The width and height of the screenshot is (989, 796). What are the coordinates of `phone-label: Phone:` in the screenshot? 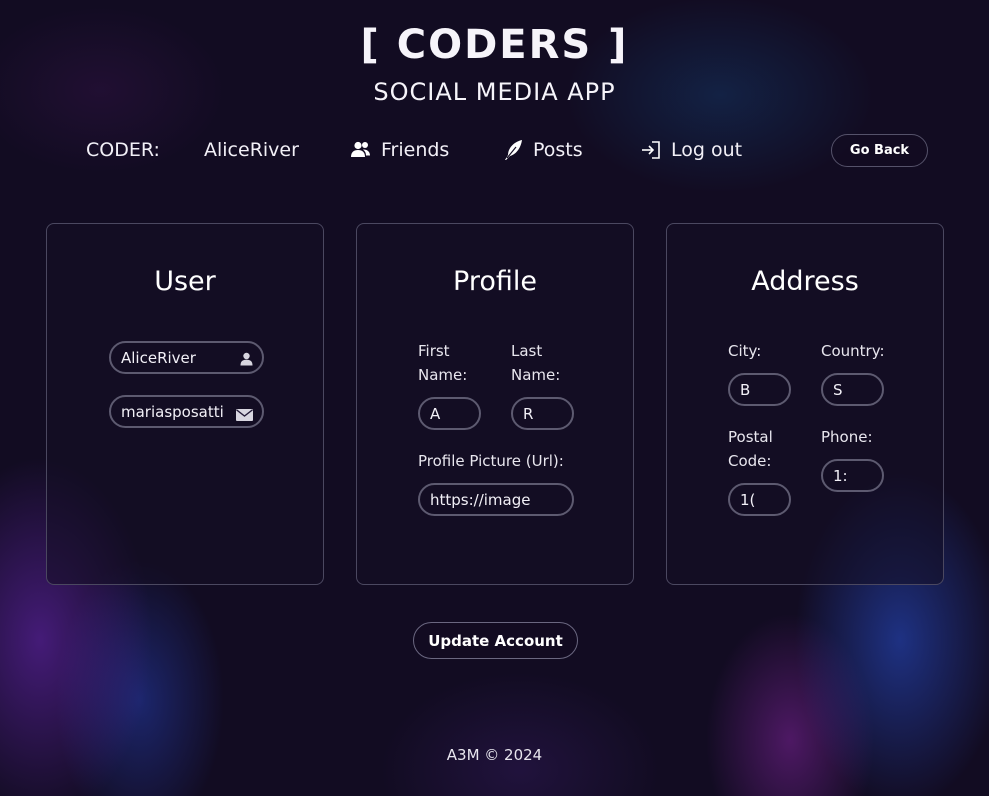 It's located at (847, 437).